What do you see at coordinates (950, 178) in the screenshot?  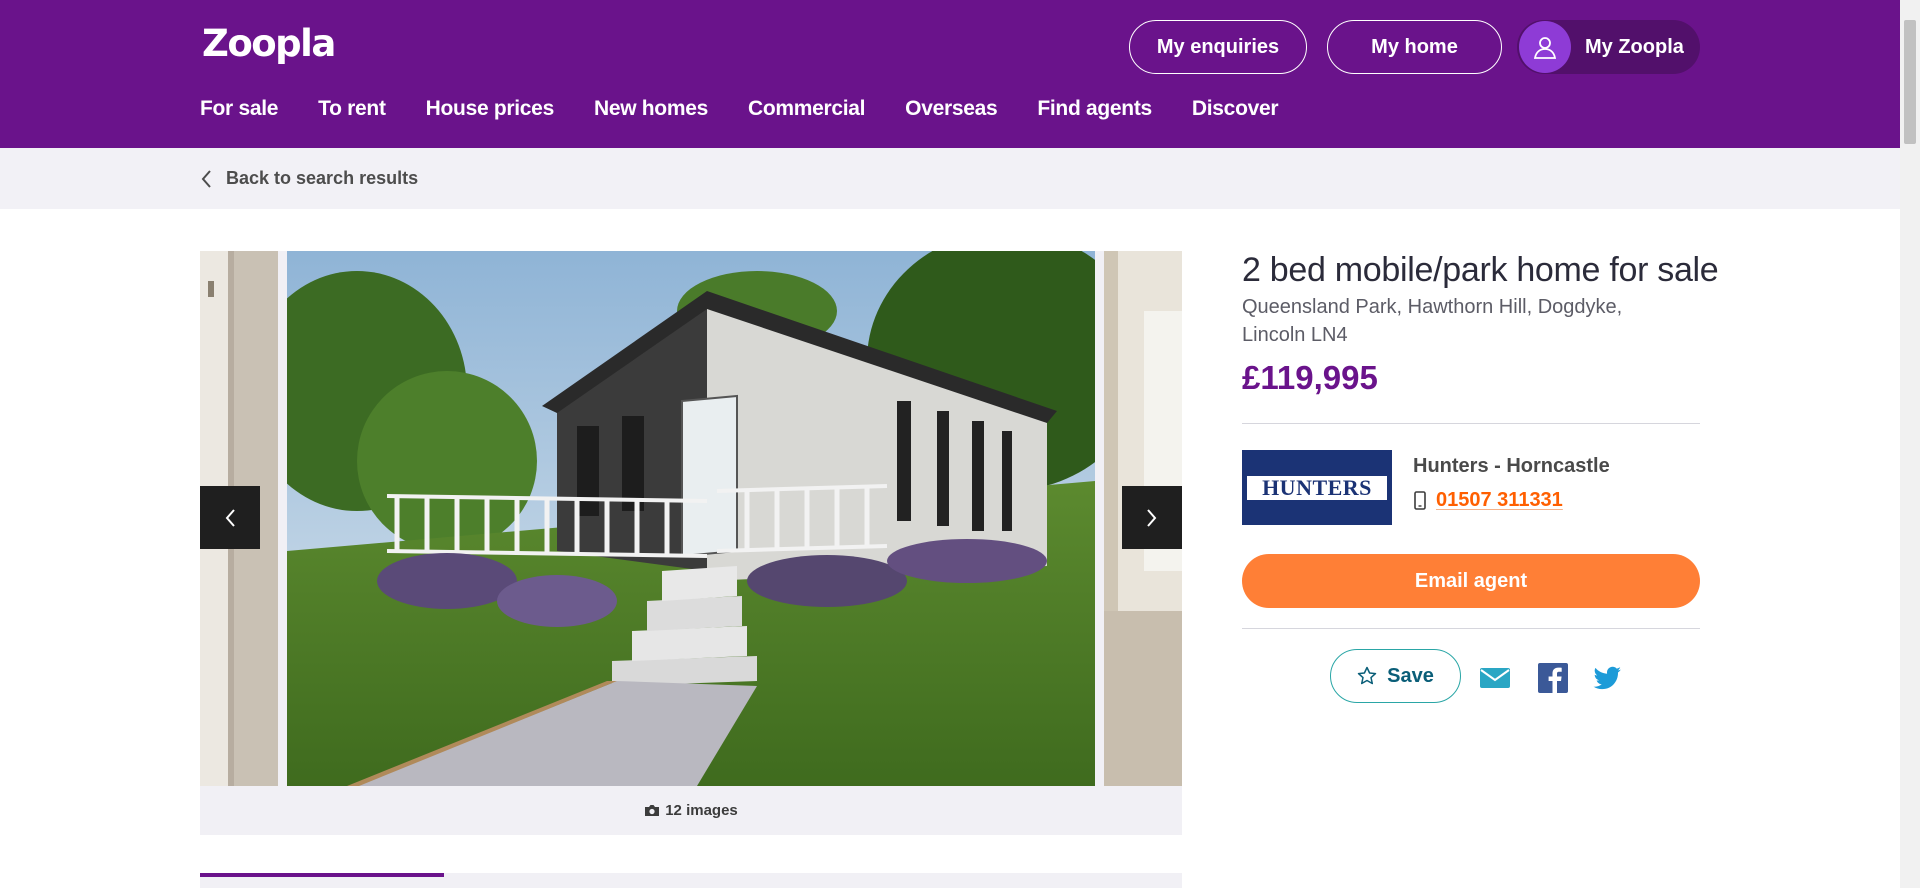 I see `breadcrumb-bar: Back to search results` at bounding box center [950, 178].